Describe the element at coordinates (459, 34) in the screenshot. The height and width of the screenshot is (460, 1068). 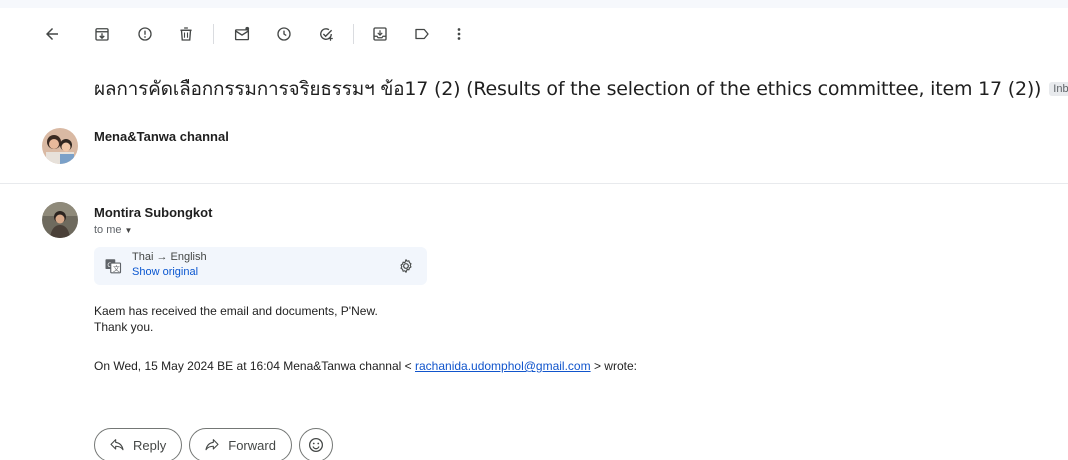
I see `more-vert-icon` at that location.